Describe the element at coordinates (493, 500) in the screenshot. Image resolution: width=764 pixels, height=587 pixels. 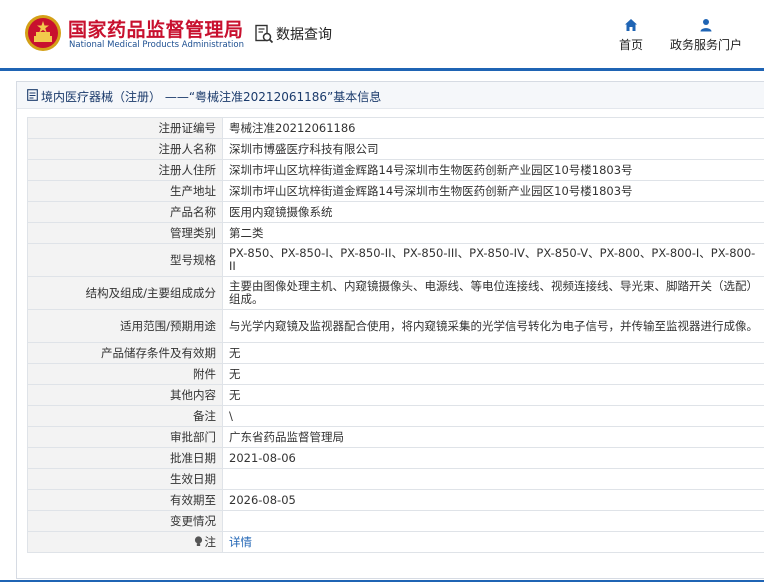
I see `row-value: 2026-08-05` at that location.